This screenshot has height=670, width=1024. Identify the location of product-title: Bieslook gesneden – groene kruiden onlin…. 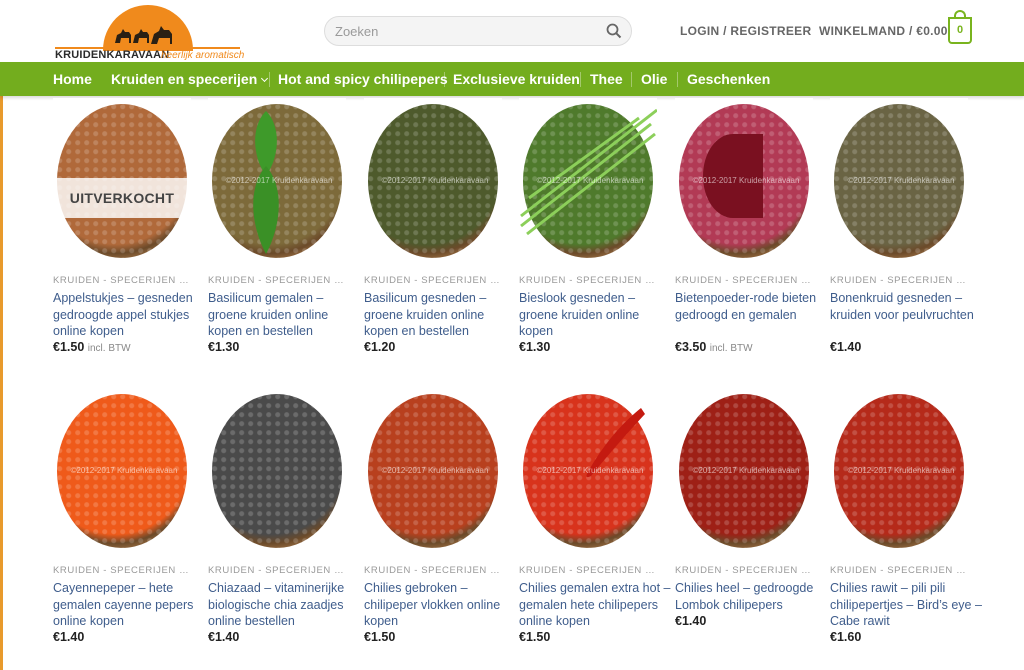
(595, 315).